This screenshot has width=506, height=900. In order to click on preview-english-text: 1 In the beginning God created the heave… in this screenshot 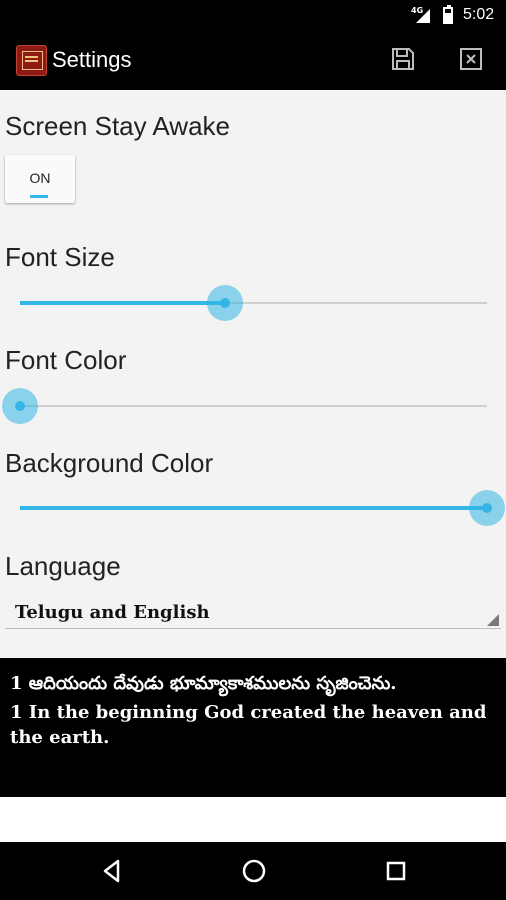, I will do `click(248, 725)`.